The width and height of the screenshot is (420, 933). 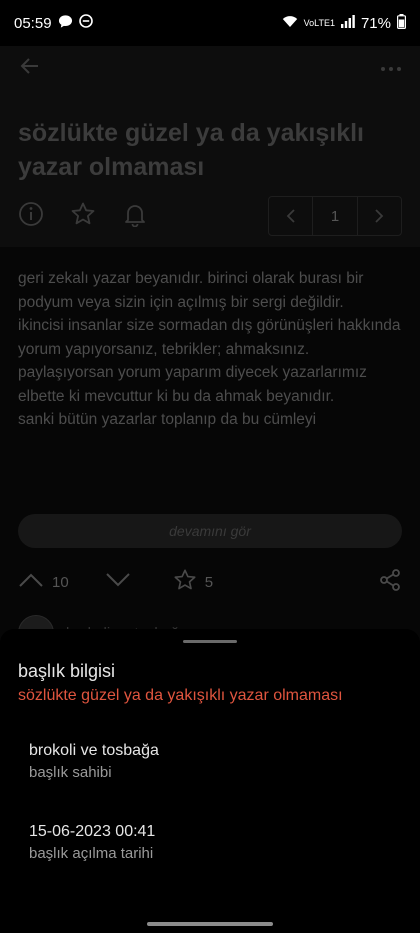 I want to click on chevron-left-icon, so click(x=290, y=216).